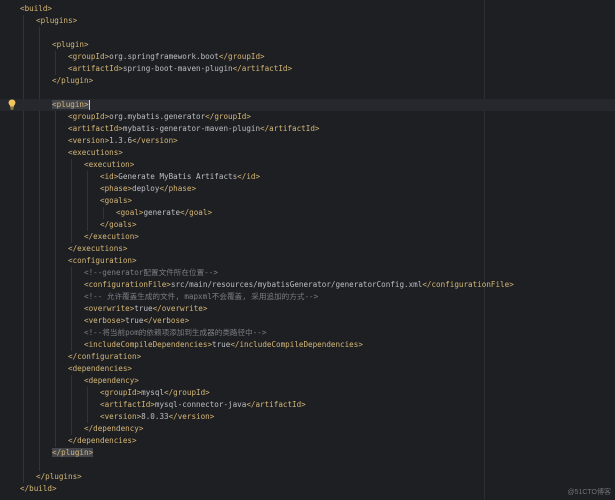 The image size is (615, 500). I want to click on code-line: <dependencies>, so click(307, 369).